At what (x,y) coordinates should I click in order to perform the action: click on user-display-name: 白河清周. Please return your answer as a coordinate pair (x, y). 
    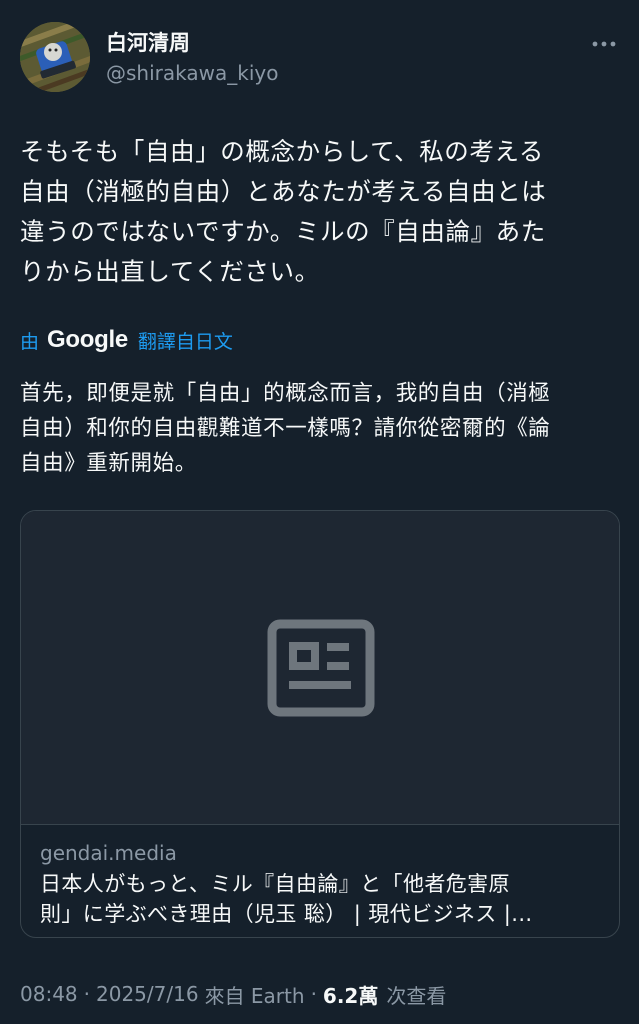
    Looking at the image, I should click on (148, 43).